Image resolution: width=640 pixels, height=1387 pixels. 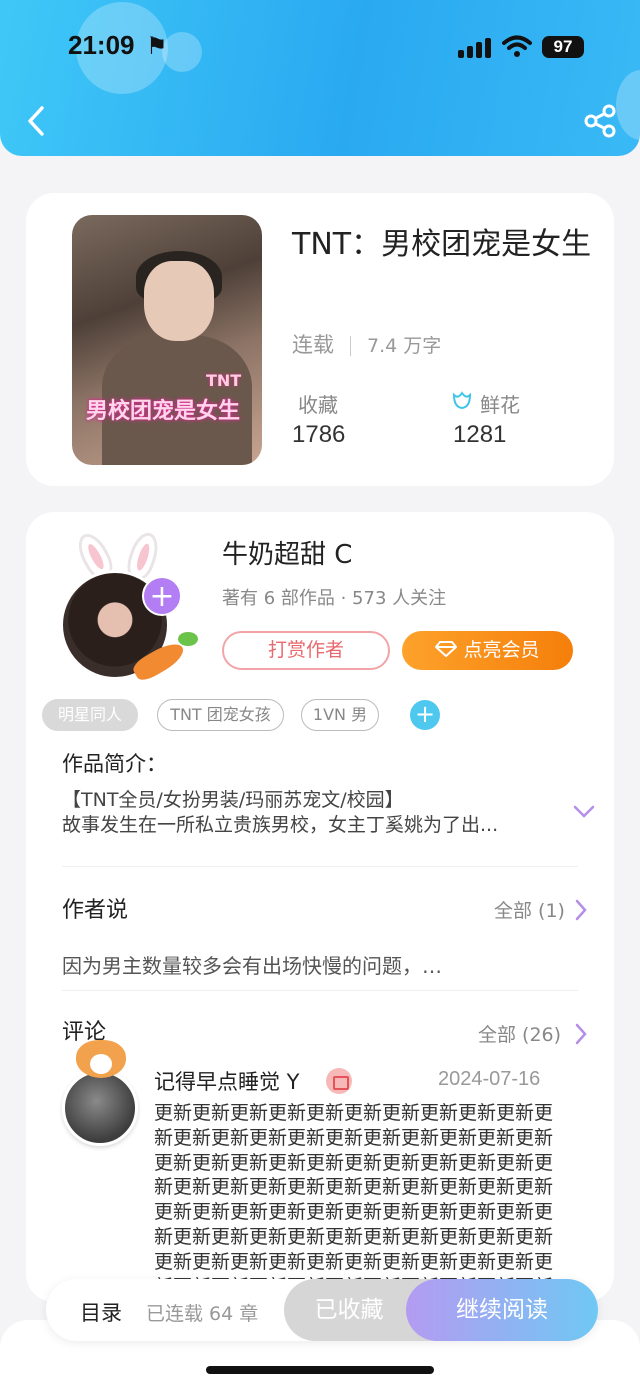 What do you see at coordinates (224, 380) in the screenshot?
I see `cover-badge: TNT` at bounding box center [224, 380].